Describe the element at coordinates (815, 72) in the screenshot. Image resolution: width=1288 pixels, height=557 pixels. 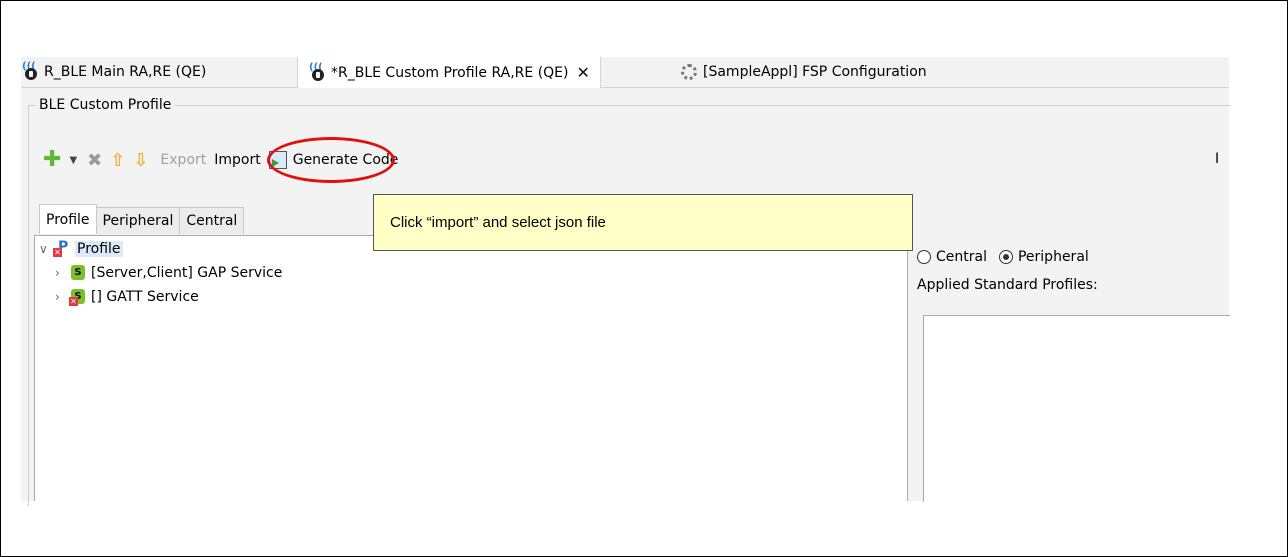
I see `tab-label: [SampleAppl] FSP Configuration` at that location.